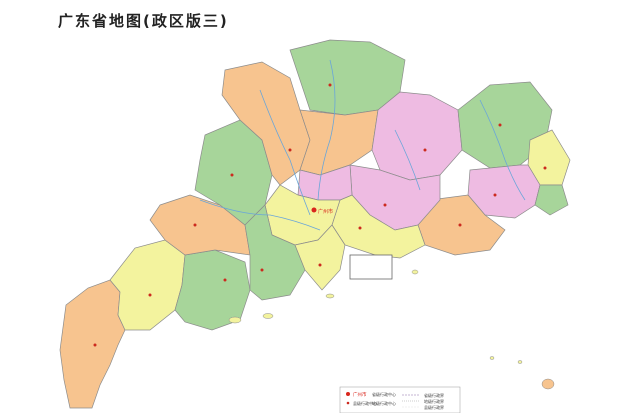 The height and width of the screenshot is (413, 640). Describe the element at coordinates (325, 211) in the screenshot. I see `capital-label: 广州市` at that location.